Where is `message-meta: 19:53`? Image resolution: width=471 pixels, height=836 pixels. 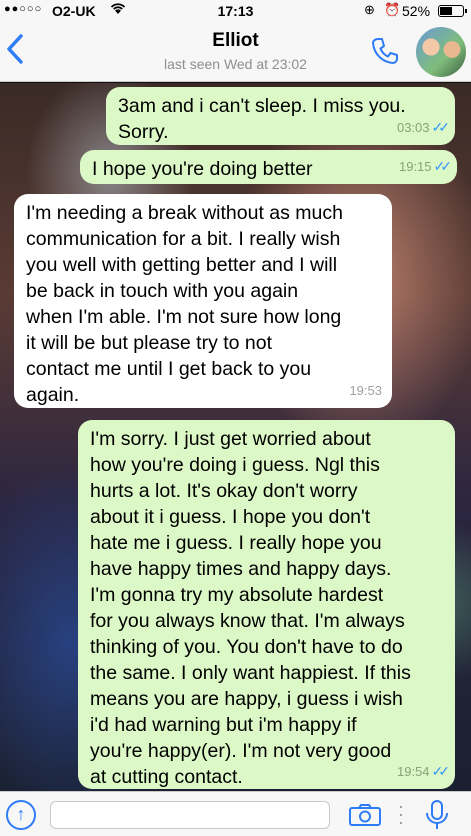
message-meta: 19:53 is located at coordinates (365, 391).